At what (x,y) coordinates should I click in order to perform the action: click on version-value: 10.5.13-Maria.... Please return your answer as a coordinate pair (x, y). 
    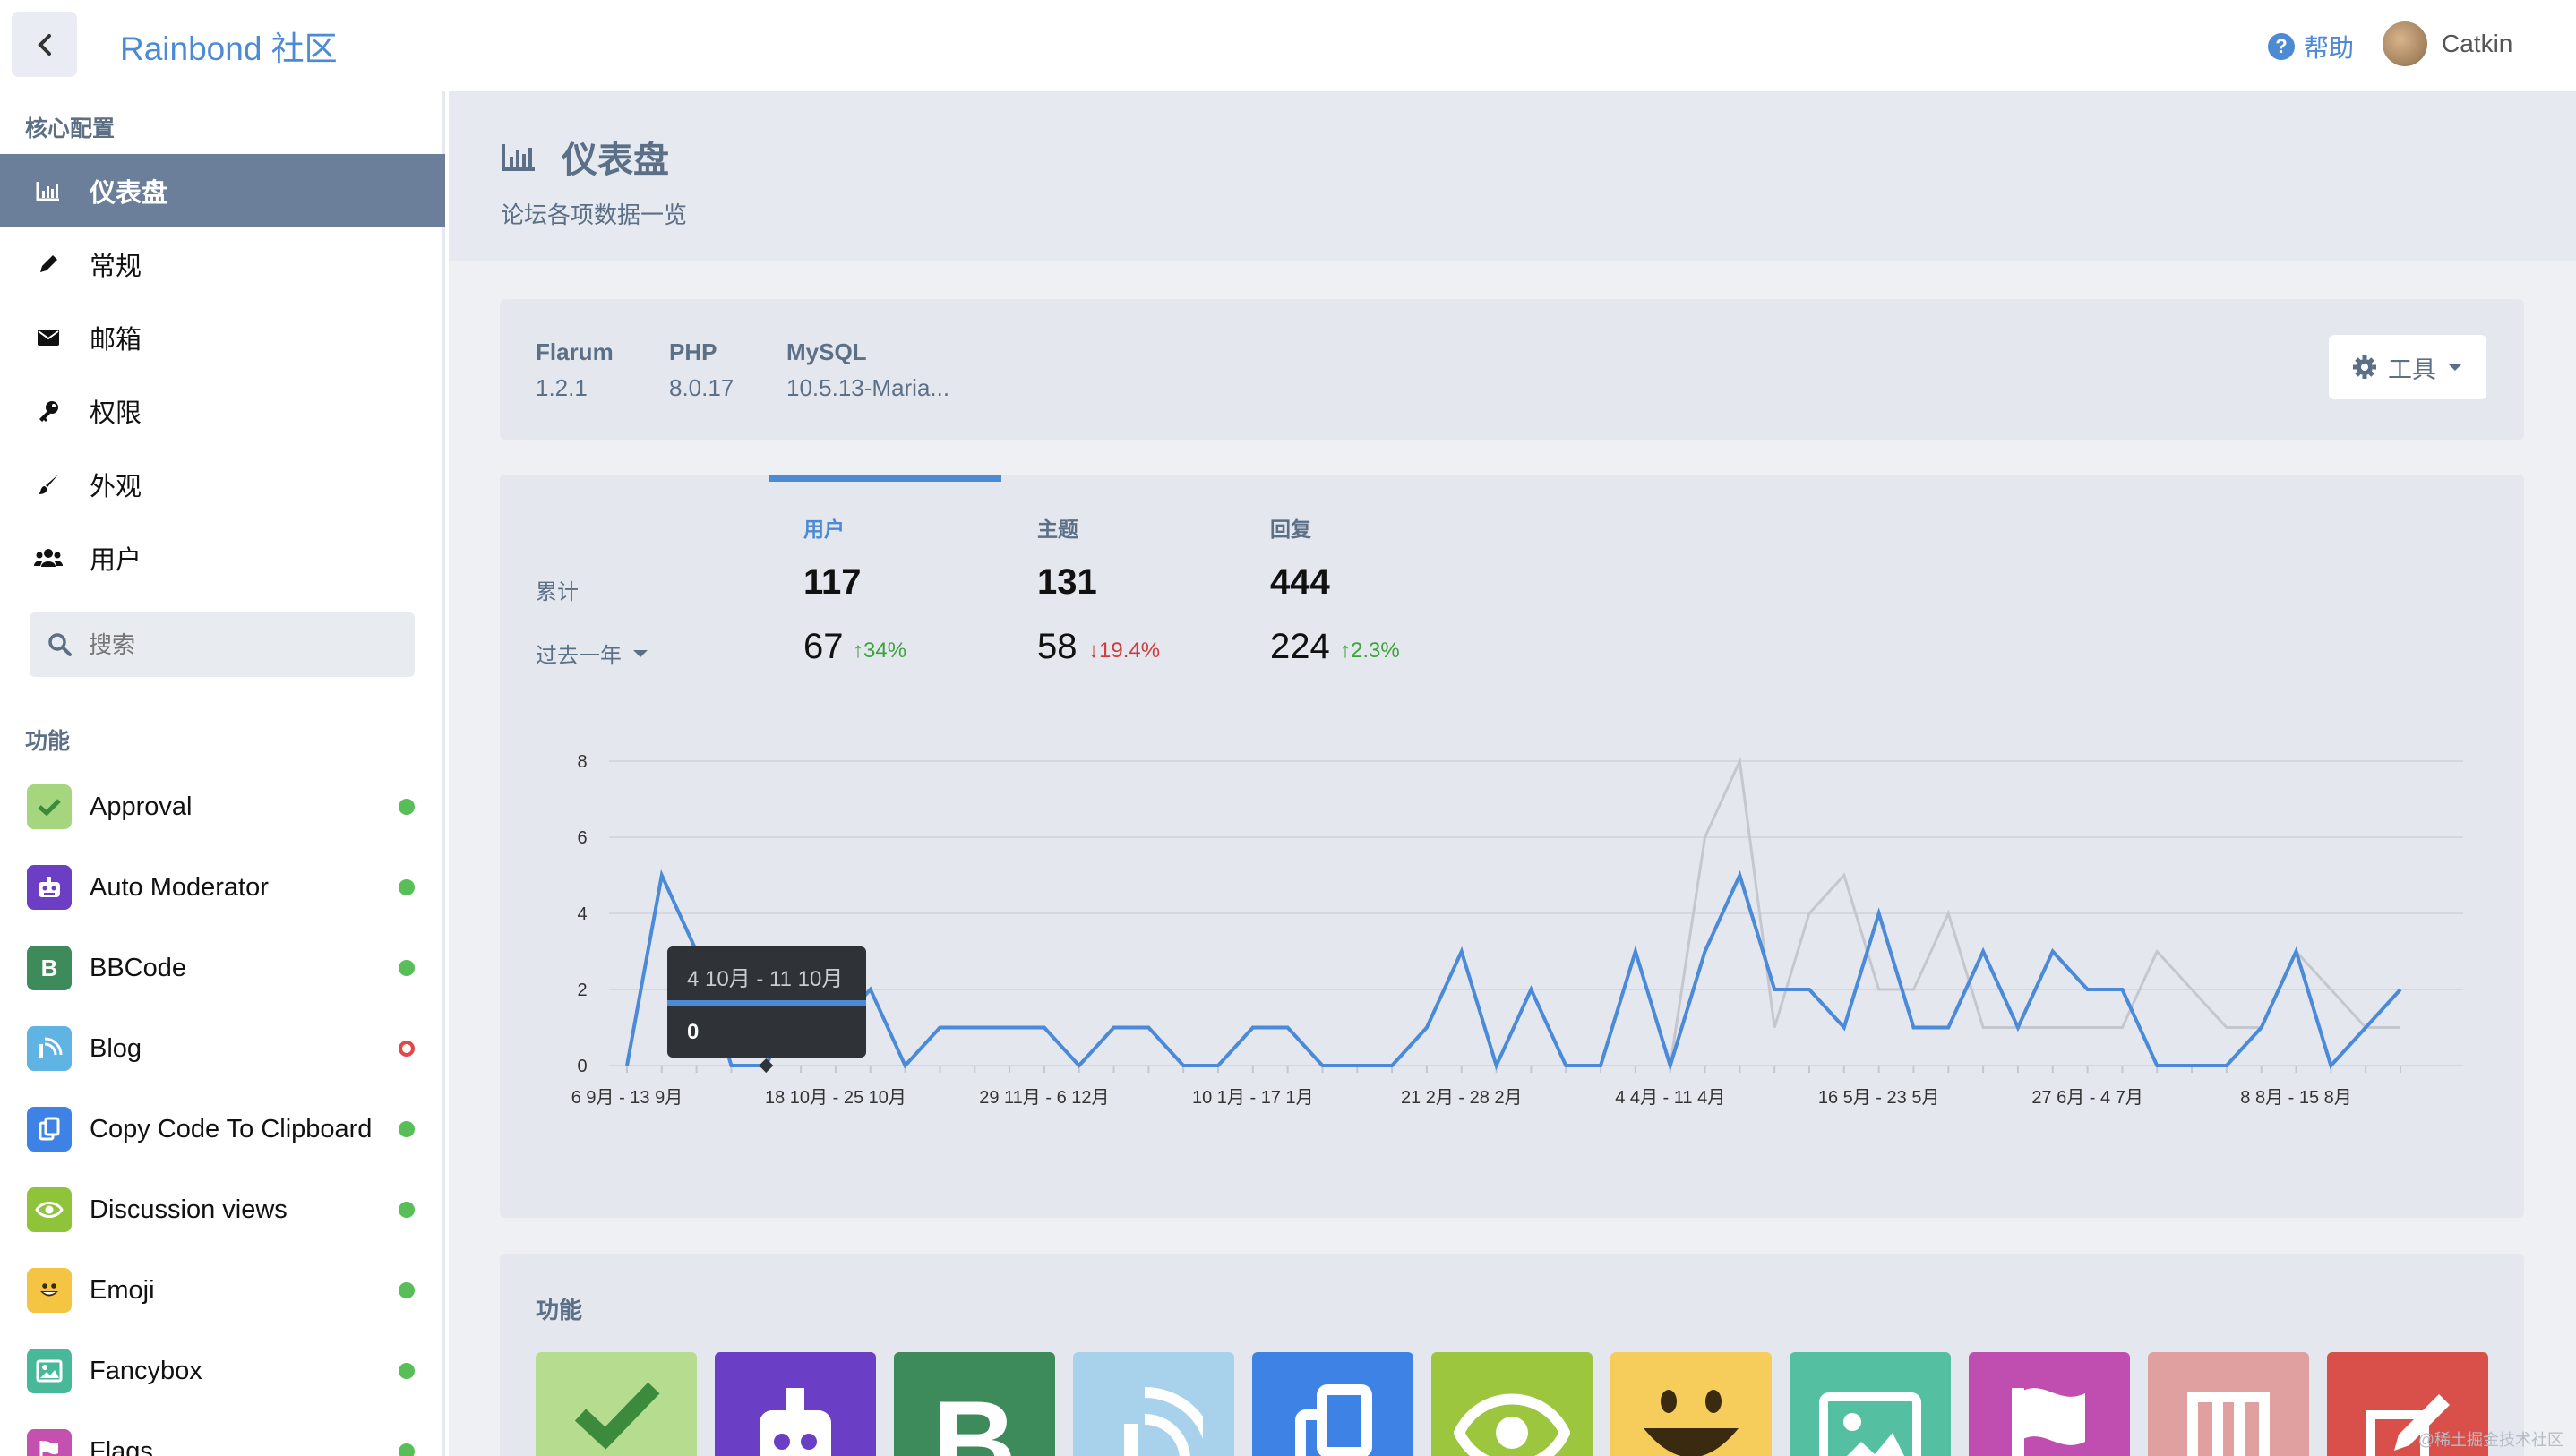
    Looking at the image, I should click on (868, 387).